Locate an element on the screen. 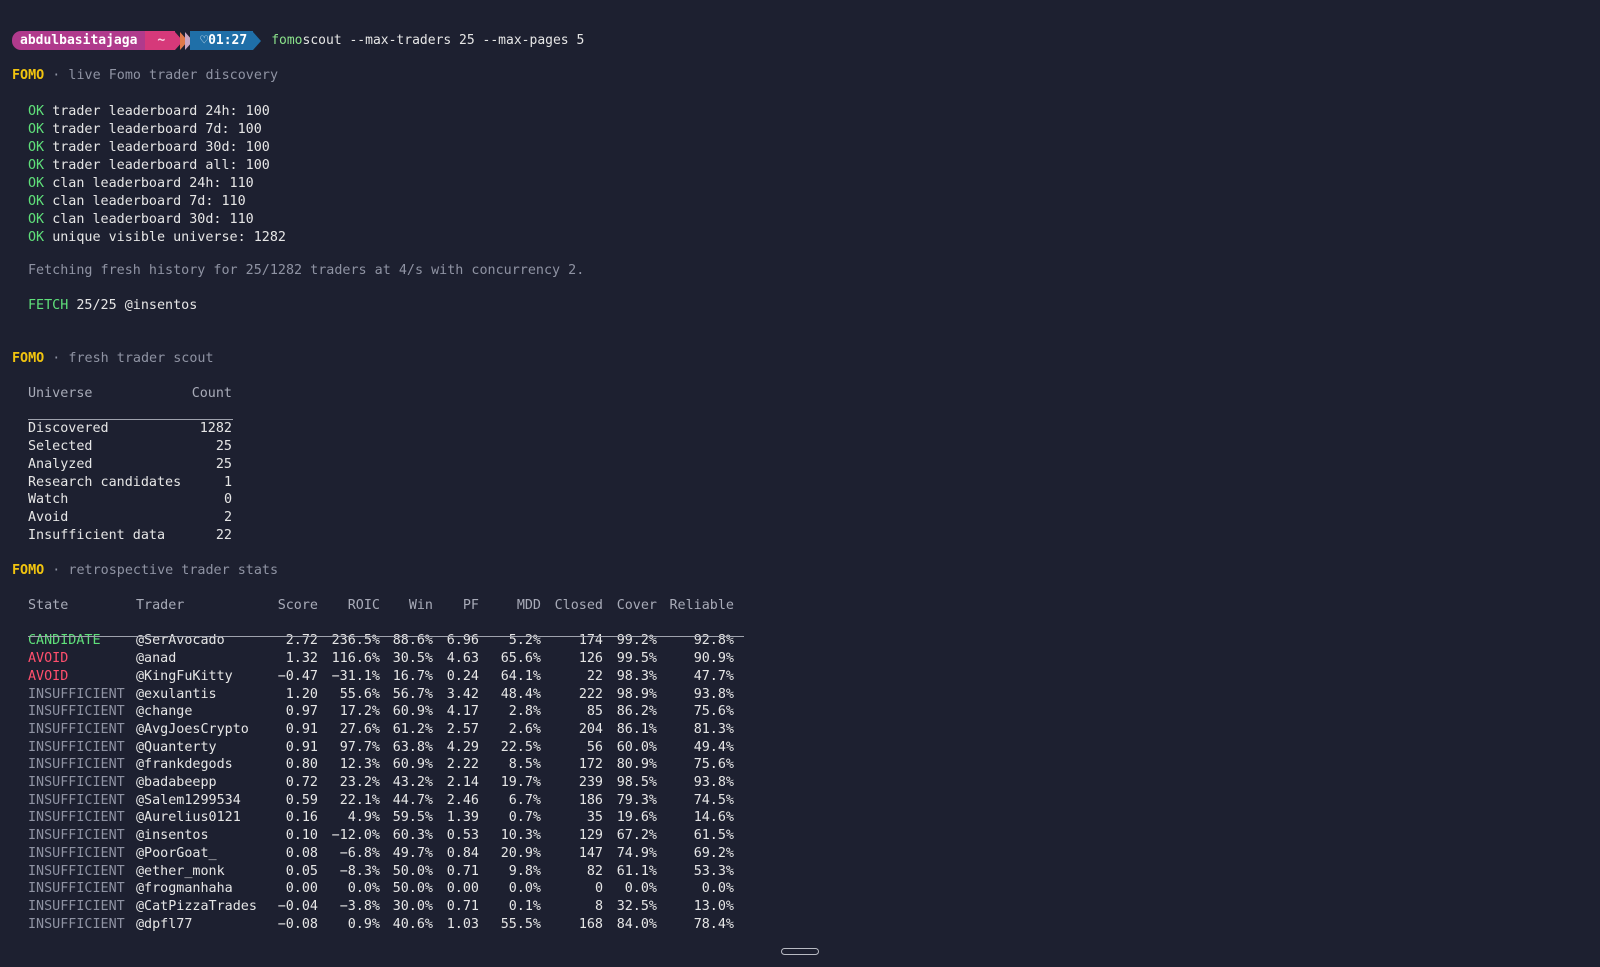 This screenshot has width=1600, height=967. universe-label: Research candidates is located at coordinates (105, 482).